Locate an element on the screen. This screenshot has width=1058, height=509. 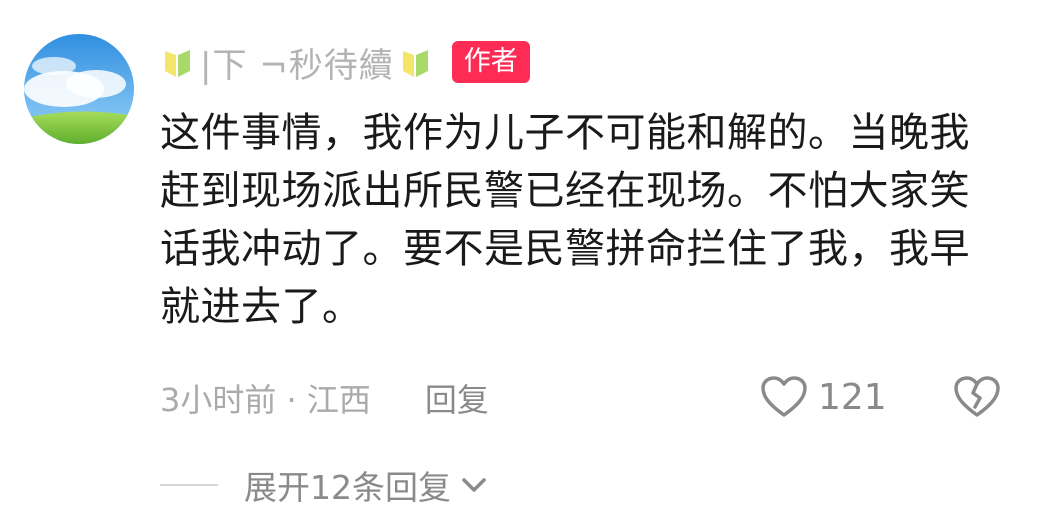
heart-outline-icon is located at coordinates (784, 397).